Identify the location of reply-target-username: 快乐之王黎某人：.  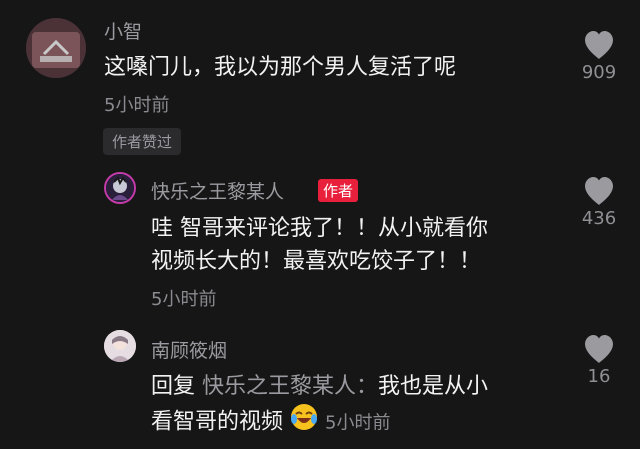
(290, 386).